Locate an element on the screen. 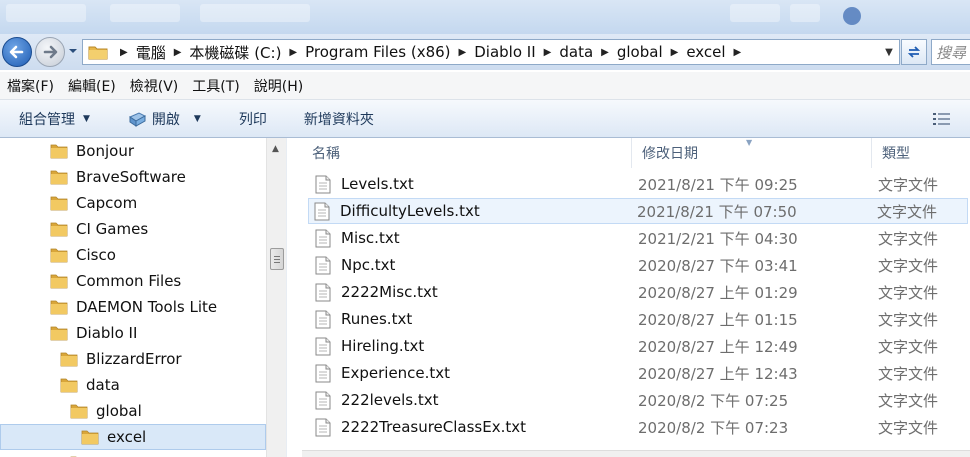  file-name: Hireling.txt is located at coordinates (383, 346).